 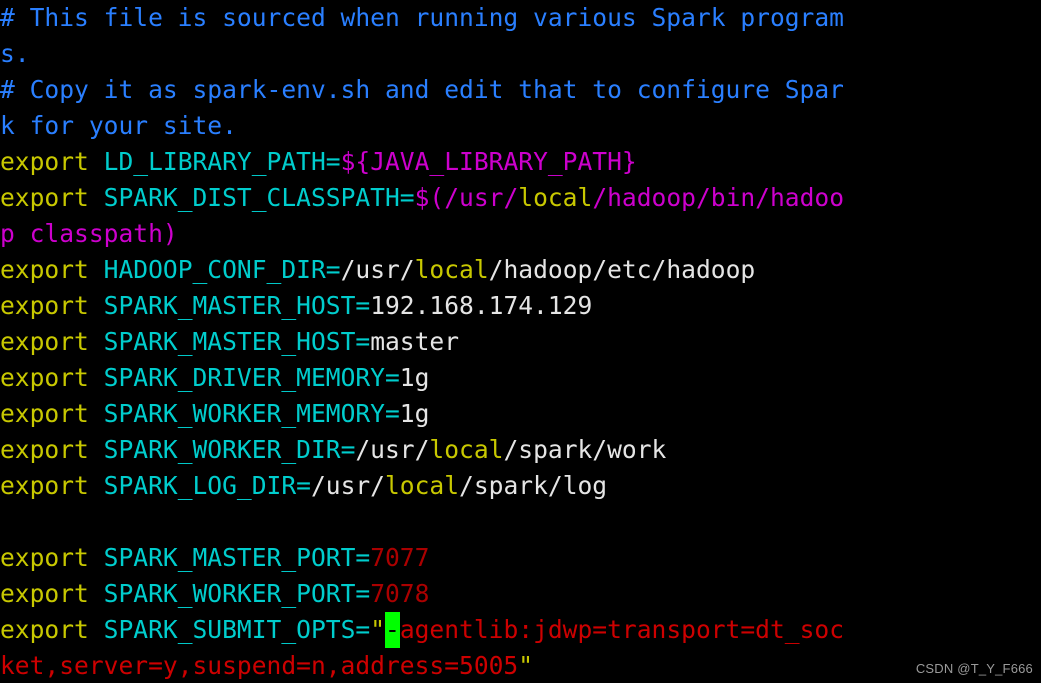 I want to click on terminal-line: export SPARK_MASTER_PORT=7077, so click(x=520, y=558).